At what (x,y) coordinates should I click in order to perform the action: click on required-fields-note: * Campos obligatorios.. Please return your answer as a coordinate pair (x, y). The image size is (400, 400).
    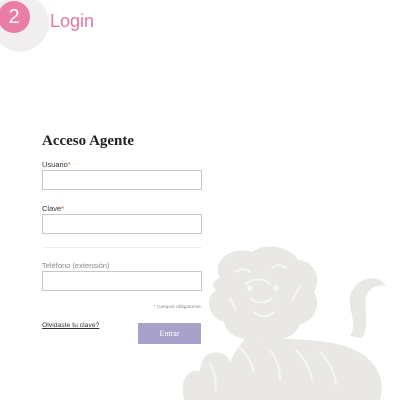
    Looking at the image, I should click on (178, 307).